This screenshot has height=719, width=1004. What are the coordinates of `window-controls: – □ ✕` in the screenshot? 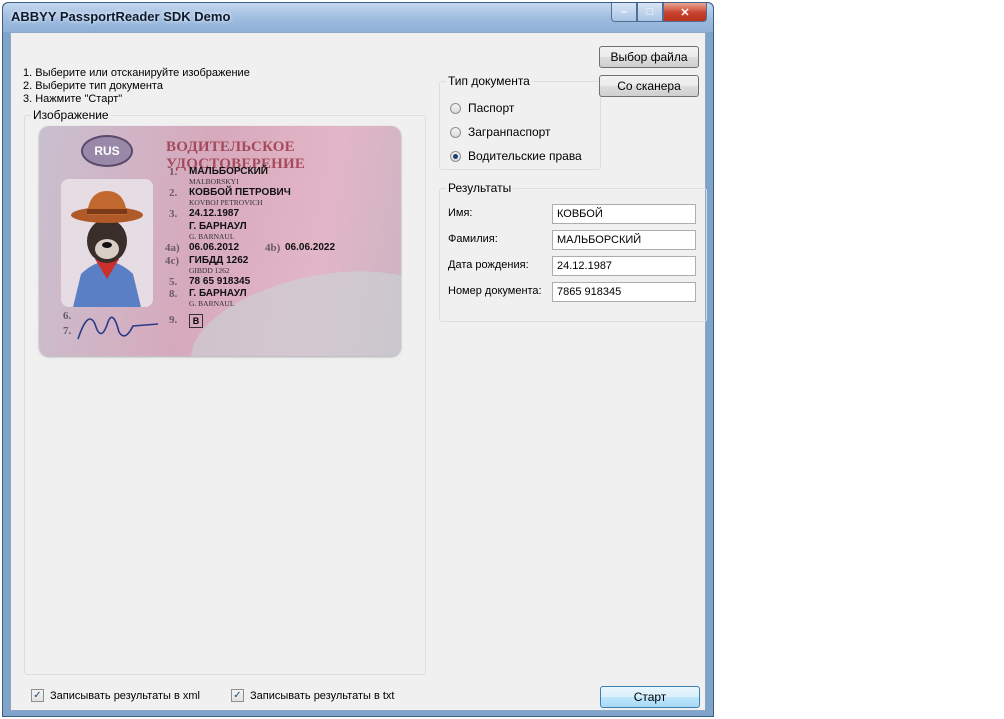 It's located at (659, 13).